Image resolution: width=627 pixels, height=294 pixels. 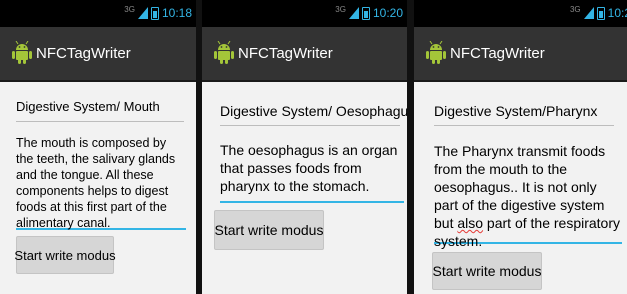 I want to click on tag-title-input: Digestive System/ Mouth, so click(x=100, y=110).